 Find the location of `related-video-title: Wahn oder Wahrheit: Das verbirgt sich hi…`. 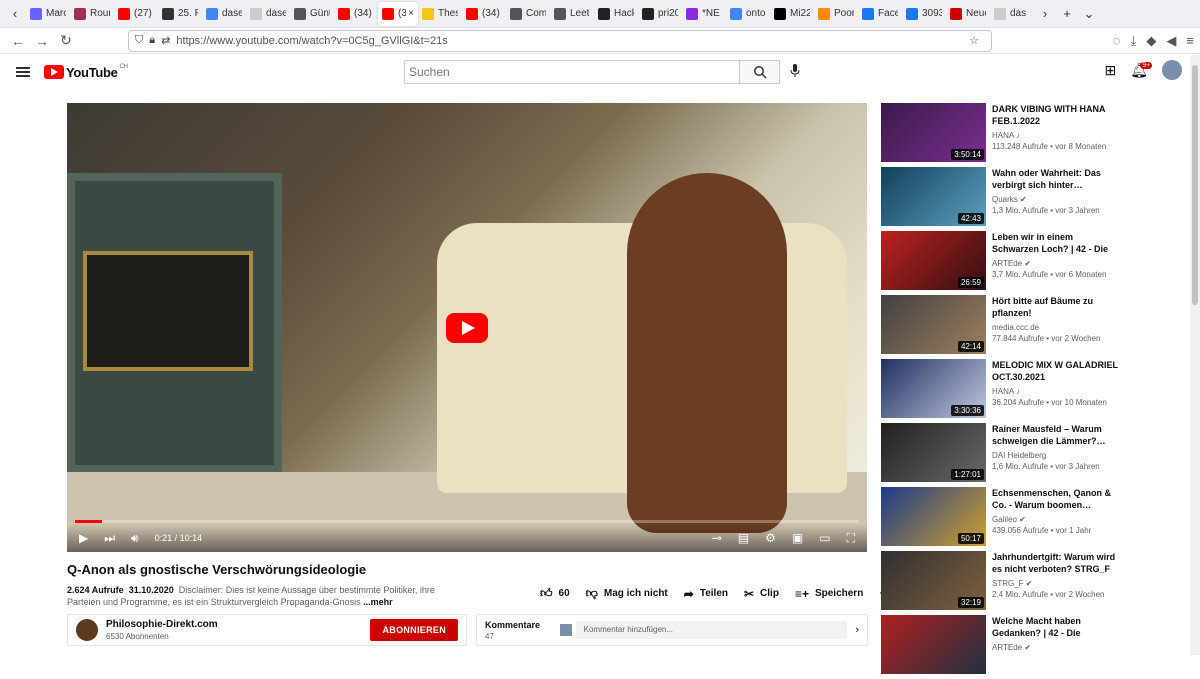

related-video-title: Wahn oder Wahrheit: Das verbirgt sich hi… is located at coordinates (1056, 179).